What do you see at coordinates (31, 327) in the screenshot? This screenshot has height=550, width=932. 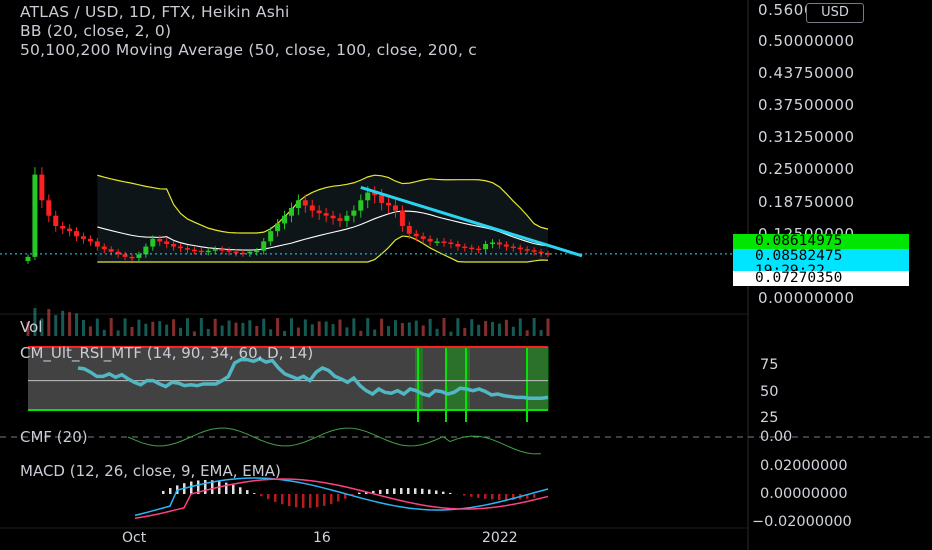 I see `volume-pane-title: Vol` at bounding box center [31, 327].